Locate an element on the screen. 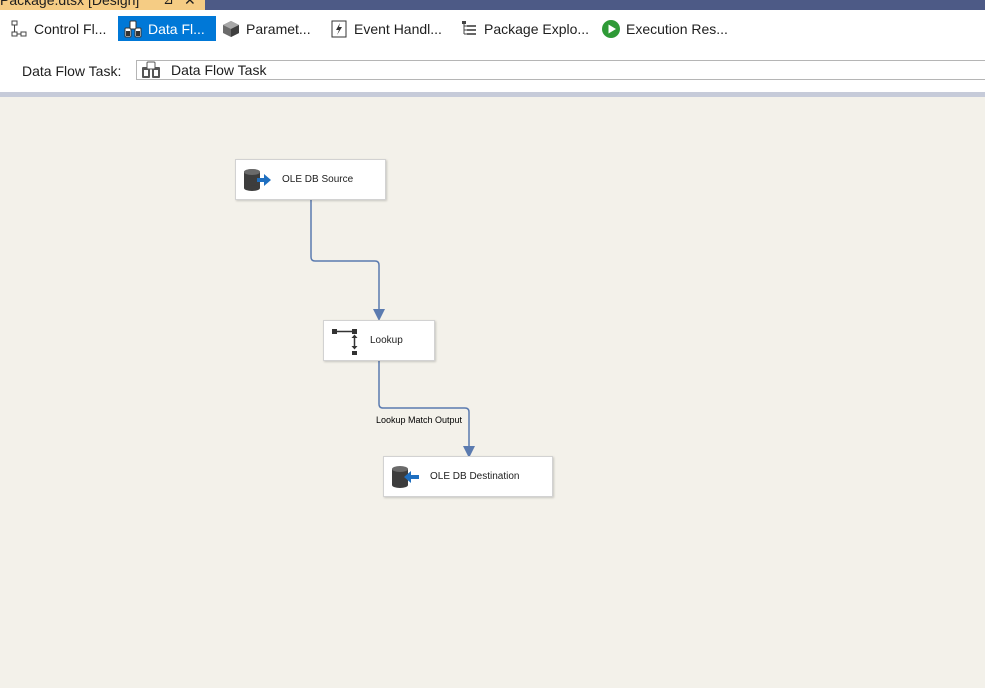 The image size is (985, 688). ole-db-source-component: OLE DB Source is located at coordinates (310, 179).